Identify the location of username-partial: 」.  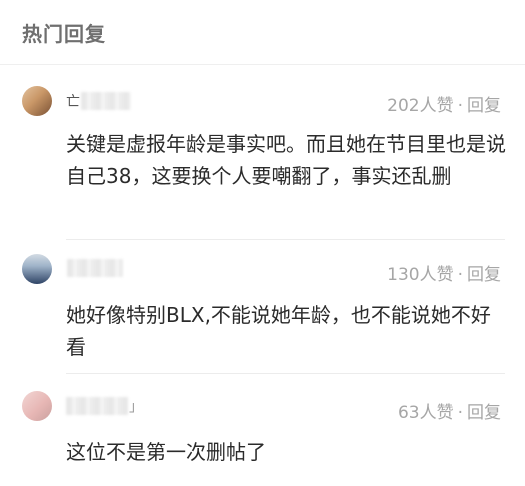
(136, 407).